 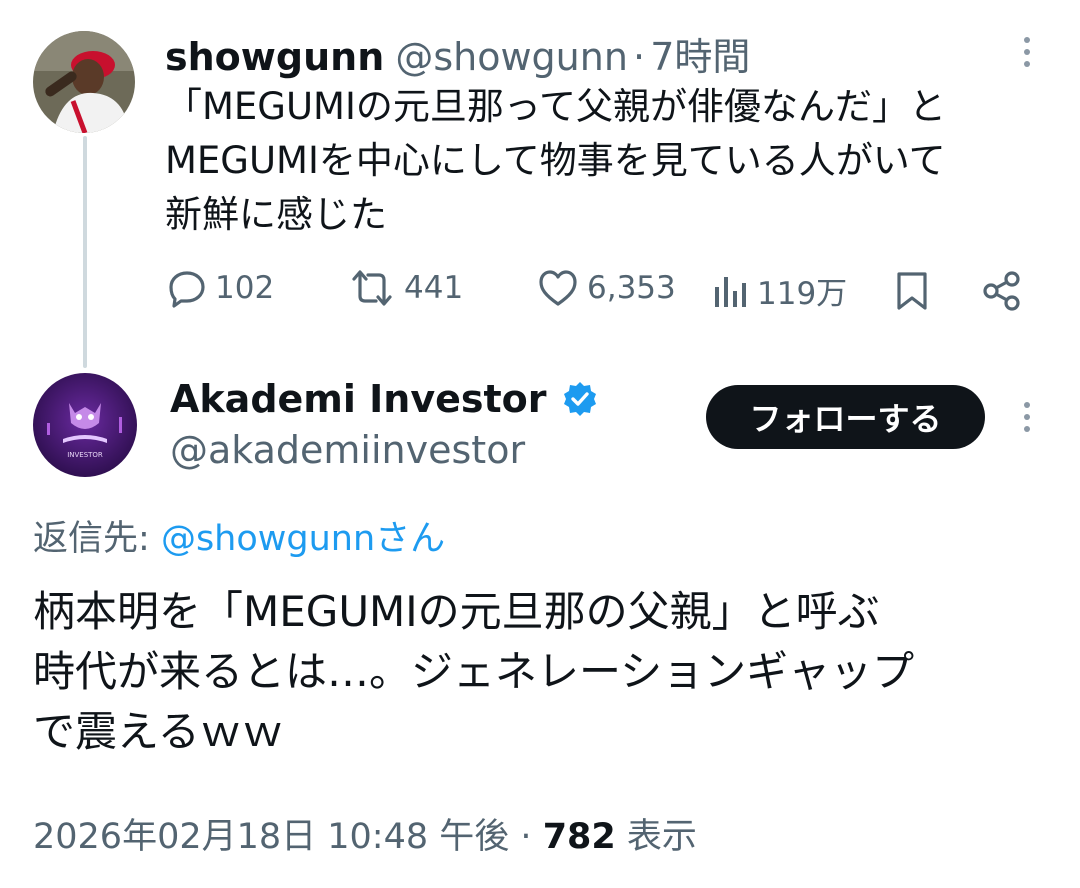 What do you see at coordinates (579, 837) in the screenshot?
I see `view-count: 782` at bounding box center [579, 837].